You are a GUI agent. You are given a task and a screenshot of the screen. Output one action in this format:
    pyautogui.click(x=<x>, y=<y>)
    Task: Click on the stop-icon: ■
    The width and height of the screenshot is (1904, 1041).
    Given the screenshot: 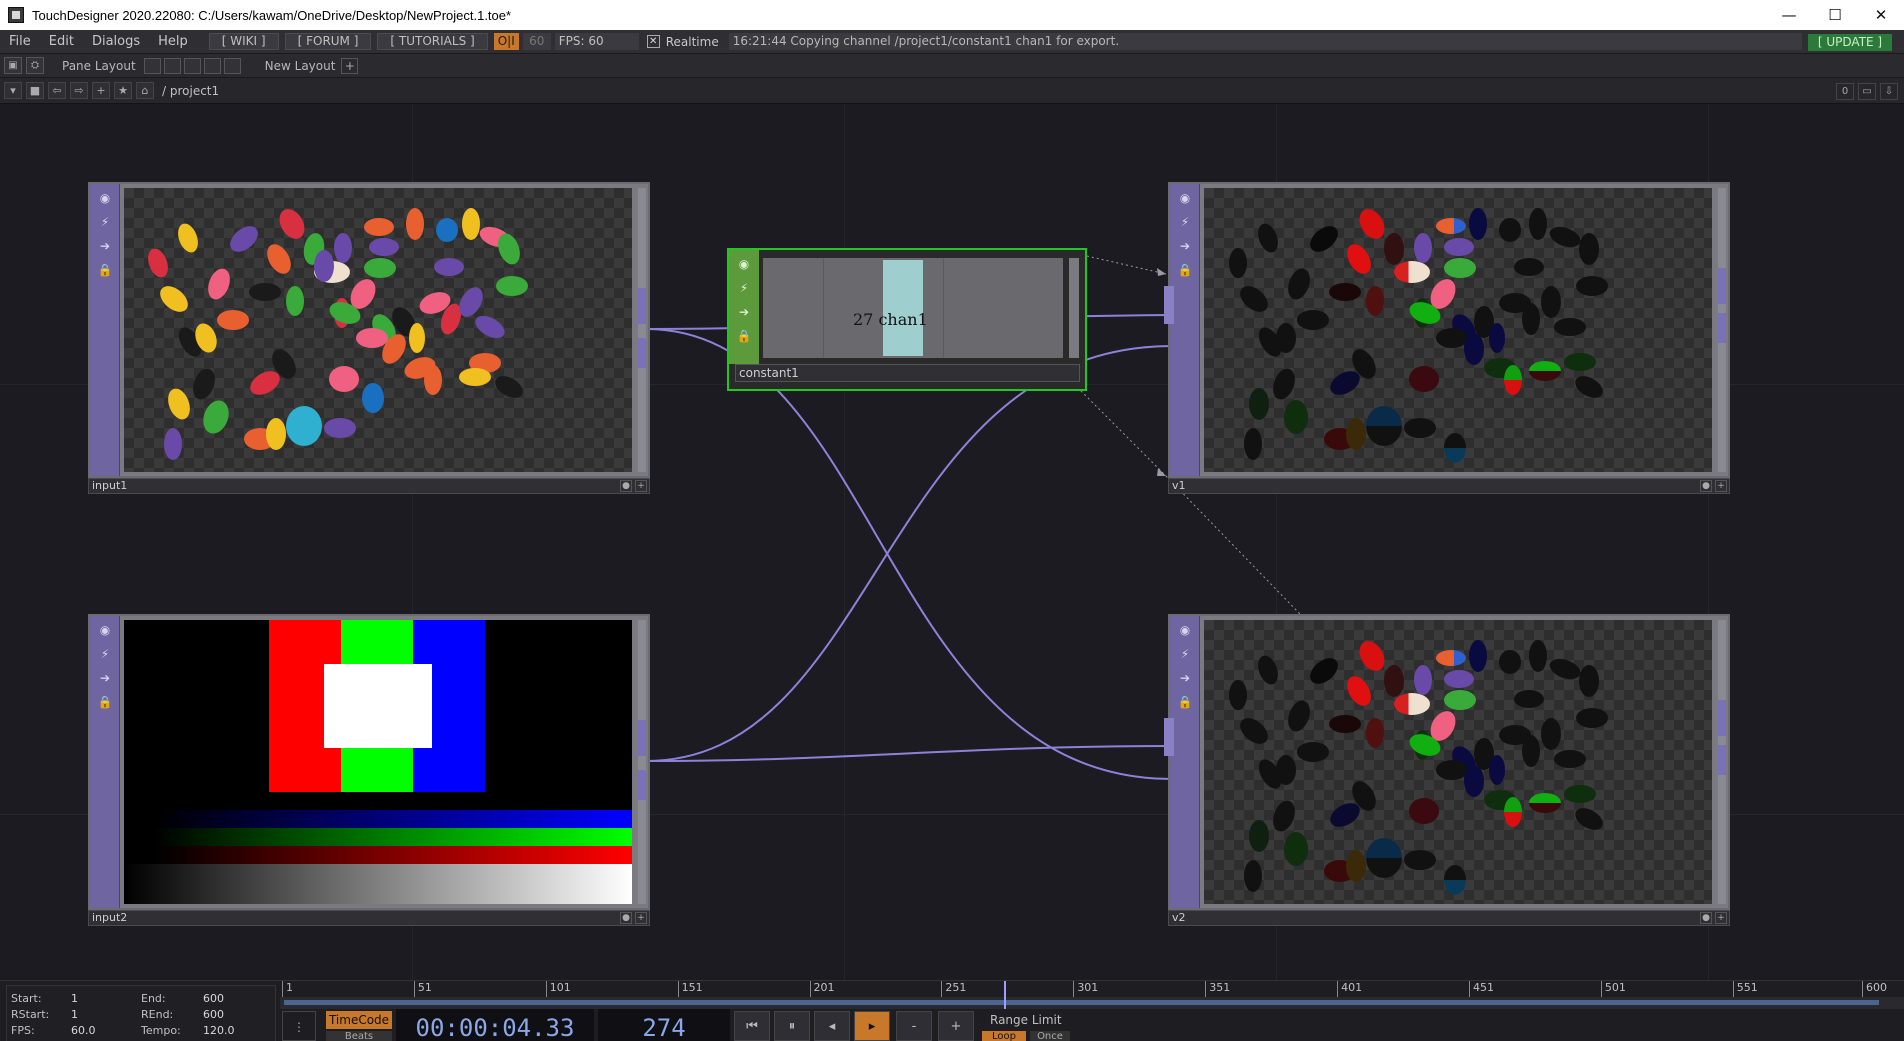 What is the action you would take?
    pyautogui.click(x=35, y=90)
    